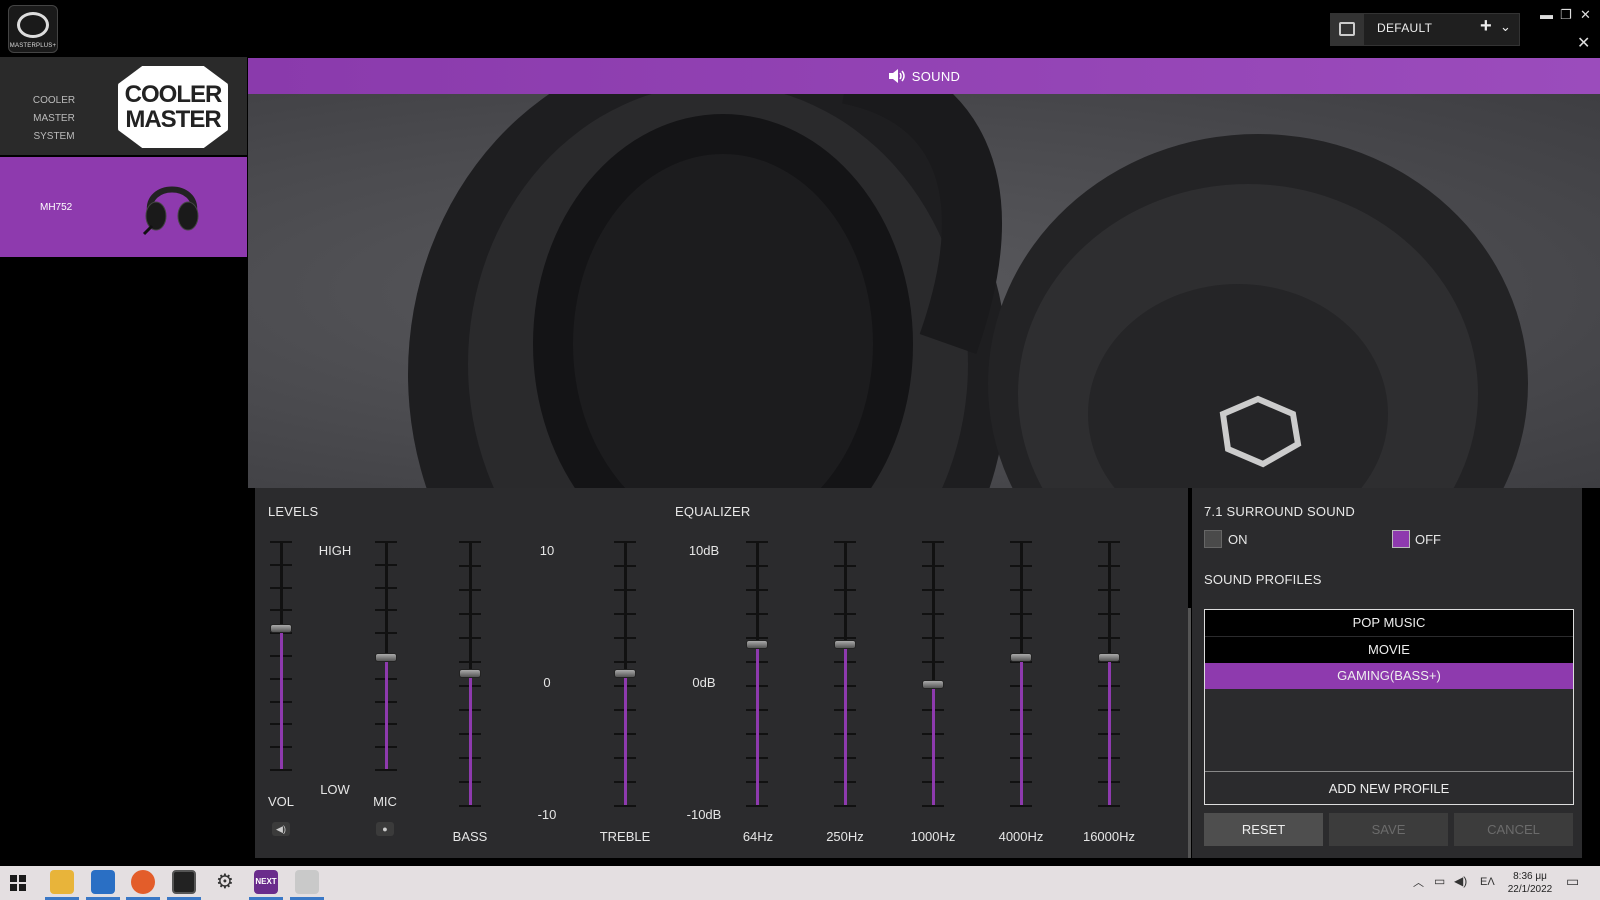  What do you see at coordinates (173, 94) in the screenshot?
I see `brand-logo-line1: COOLER` at bounding box center [173, 94].